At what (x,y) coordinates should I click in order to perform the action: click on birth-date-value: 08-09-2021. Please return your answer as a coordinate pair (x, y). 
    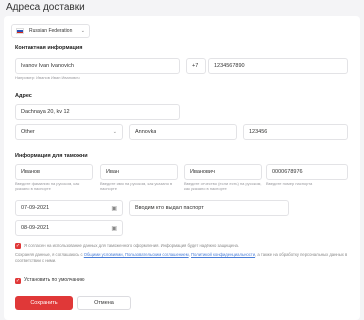
    Looking at the image, I should click on (35, 228).